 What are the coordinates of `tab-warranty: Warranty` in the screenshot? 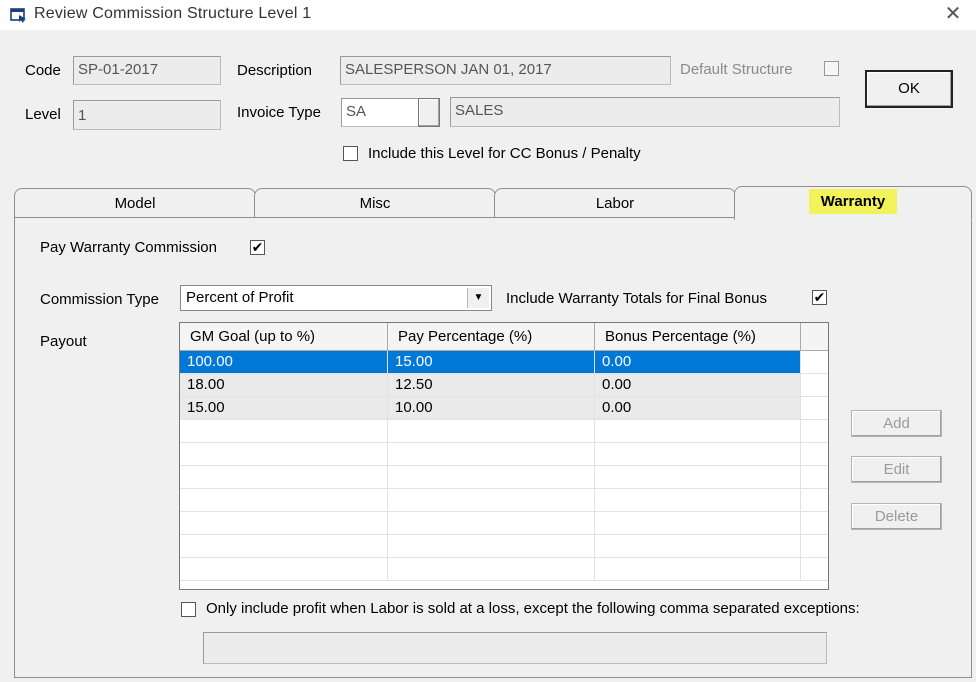 It's located at (853, 203).